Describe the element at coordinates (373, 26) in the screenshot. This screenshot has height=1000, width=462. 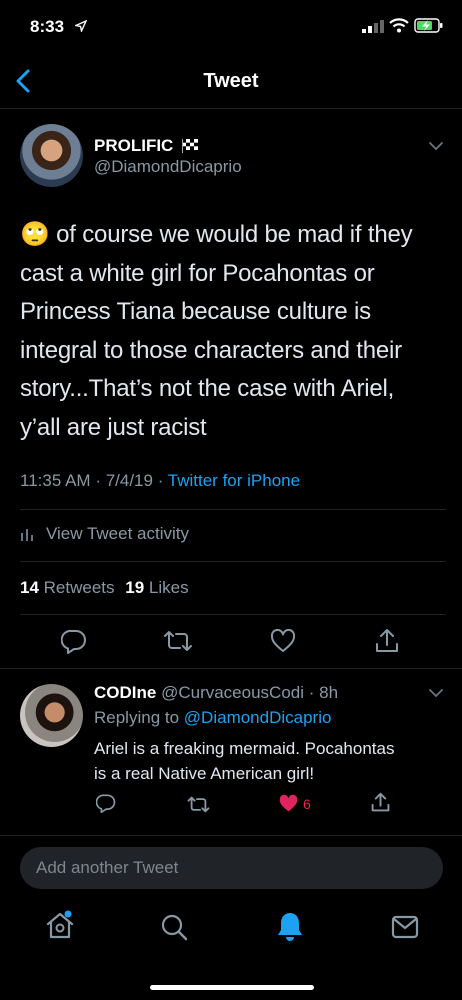
I see `cellular-signal-icon` at that location.